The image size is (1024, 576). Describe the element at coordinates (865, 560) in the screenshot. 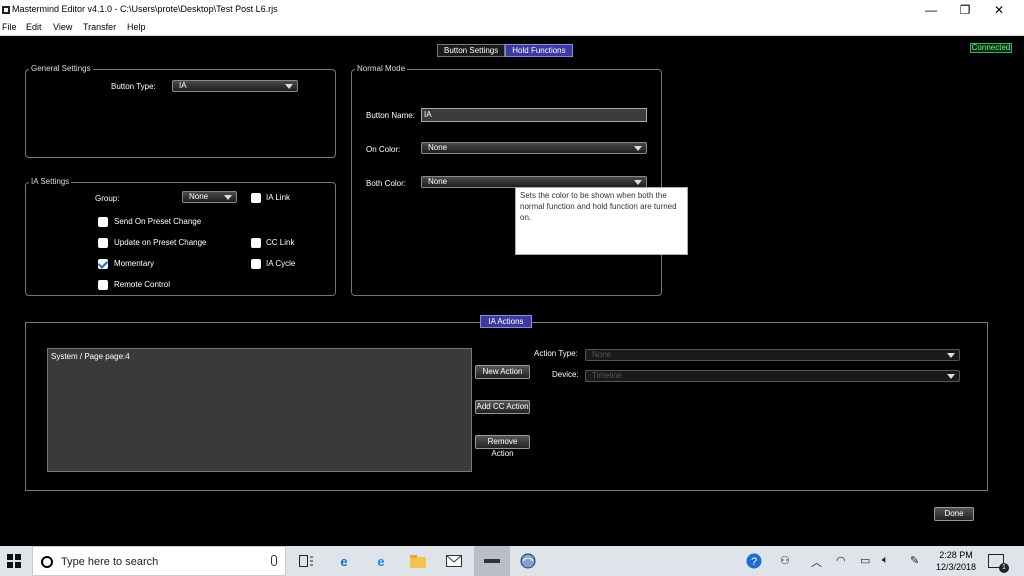

I see `battery-icon: ▭` at that location.